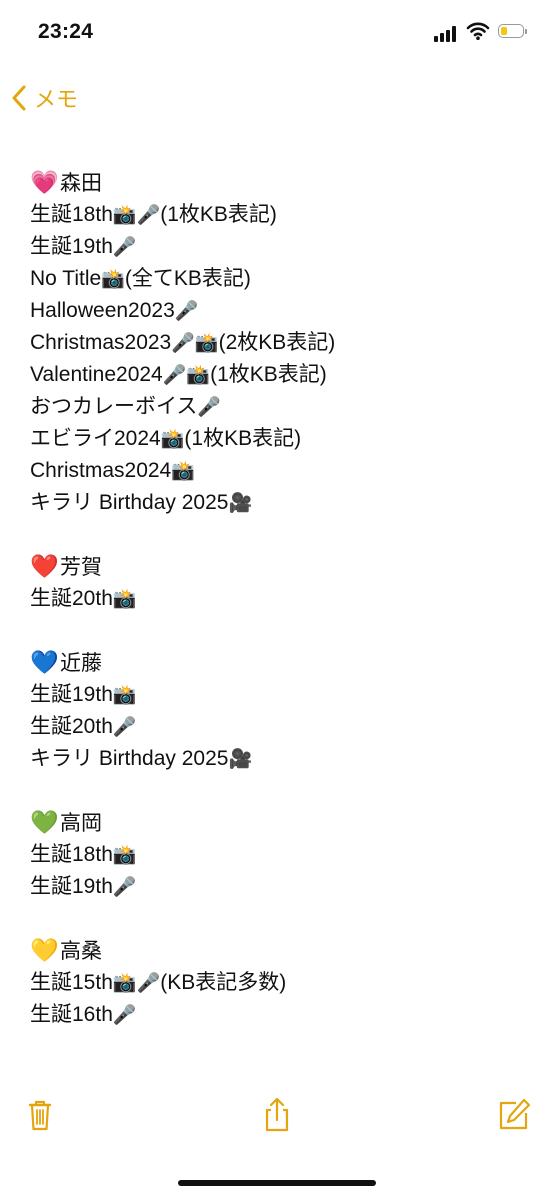 This screenshot has height=1199, width=554. I want to click on home-indicator, so click(277, 1183).